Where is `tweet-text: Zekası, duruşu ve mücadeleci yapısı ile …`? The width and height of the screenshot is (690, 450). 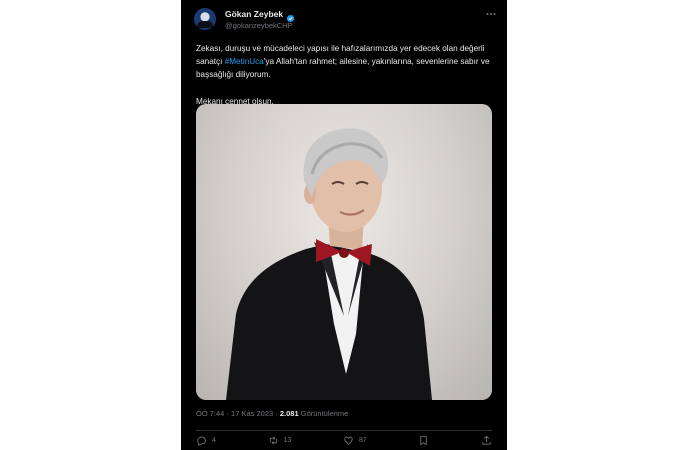
tweet-text: Zekası, duruşu ve mücadeleci yapısı ile … is located at coordinates (346, 75).